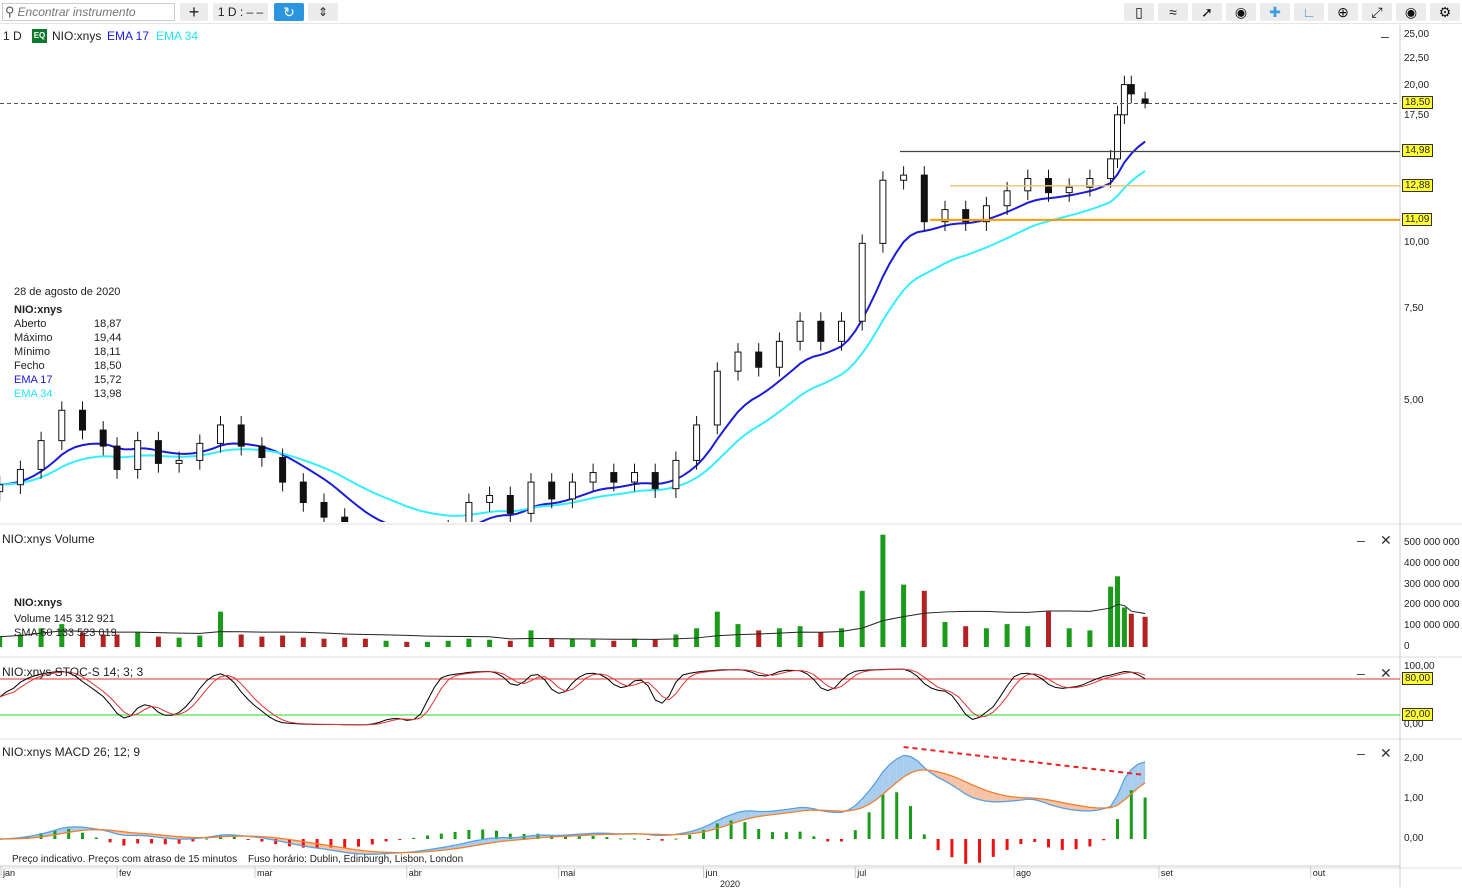 The image size is (1462, 889). What do you see at coordinates (240, 12) in the screenshot?
I see `interval-button: 1 D : – –` at bounding box center [240, 12].